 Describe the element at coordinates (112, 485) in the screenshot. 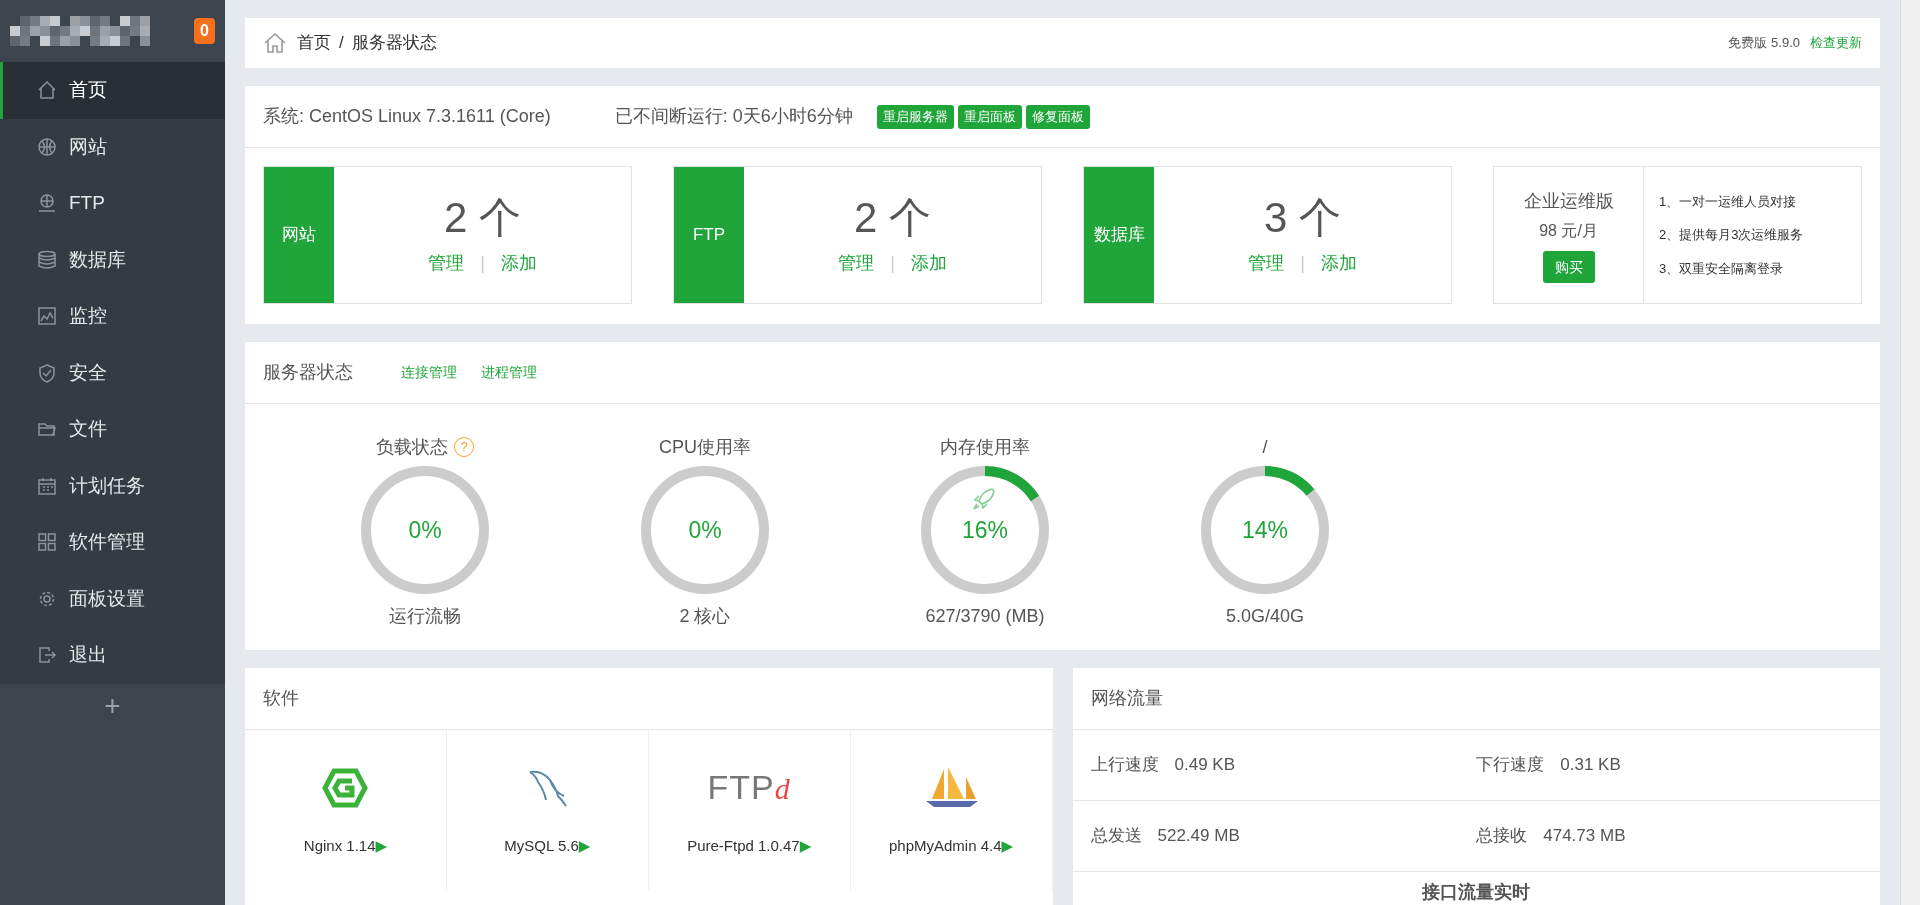

I see `sidebar-item: 计划任务` at that location.